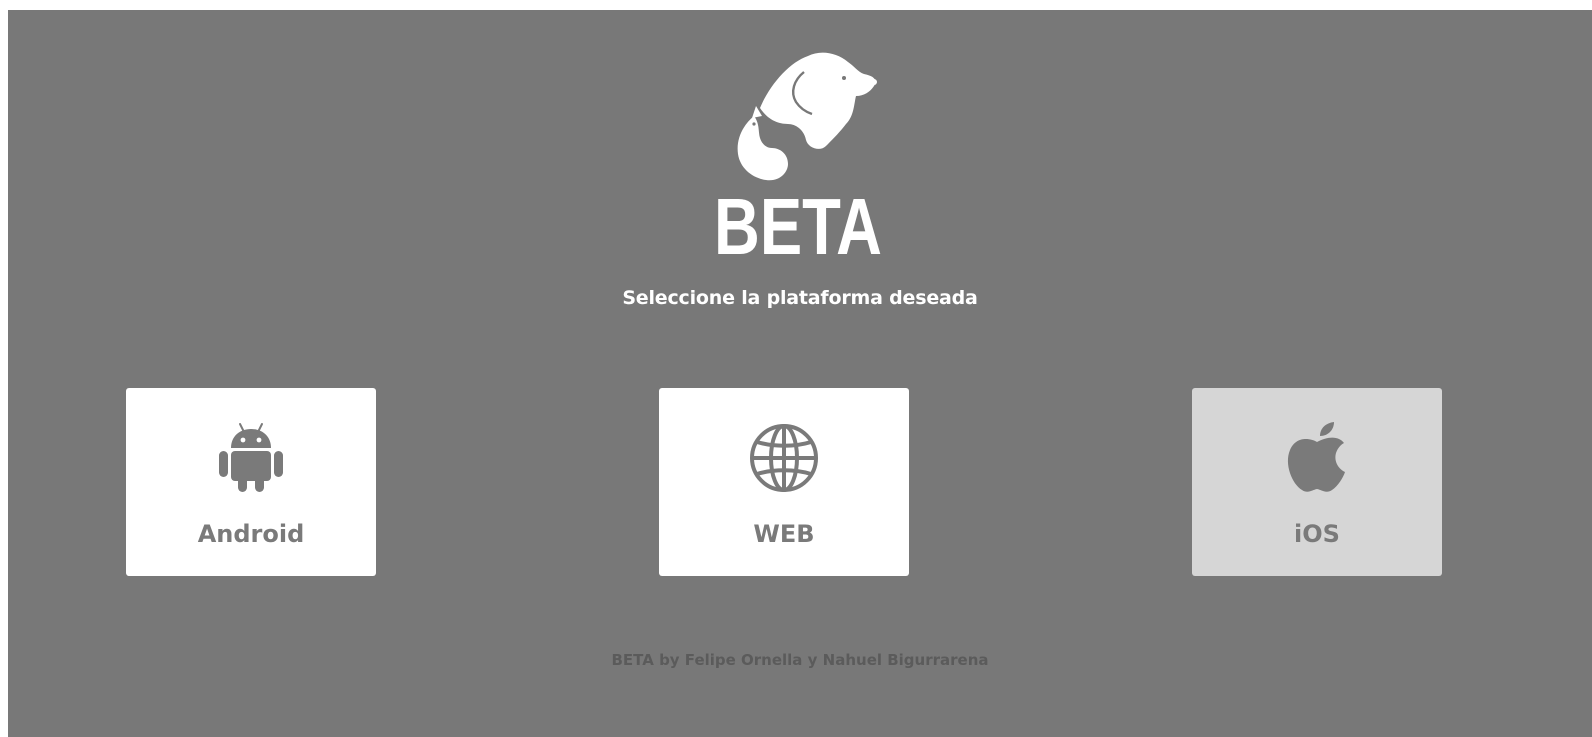 Image resolution: width=1592 pixels, height=737 pixels. I want to click on web-platform-button: WEB, so click(784, 482).